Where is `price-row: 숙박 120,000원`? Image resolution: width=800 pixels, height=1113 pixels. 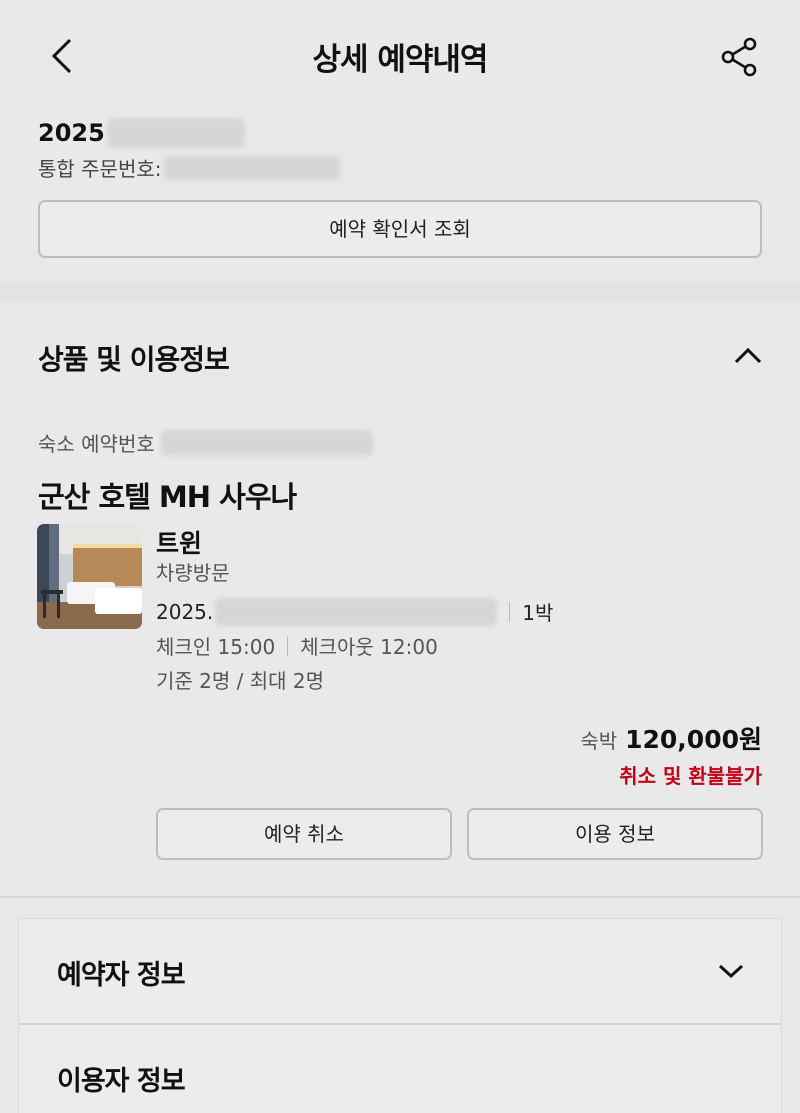 price-row: 숙박 120,000원 is located at coordinates (671, 738).